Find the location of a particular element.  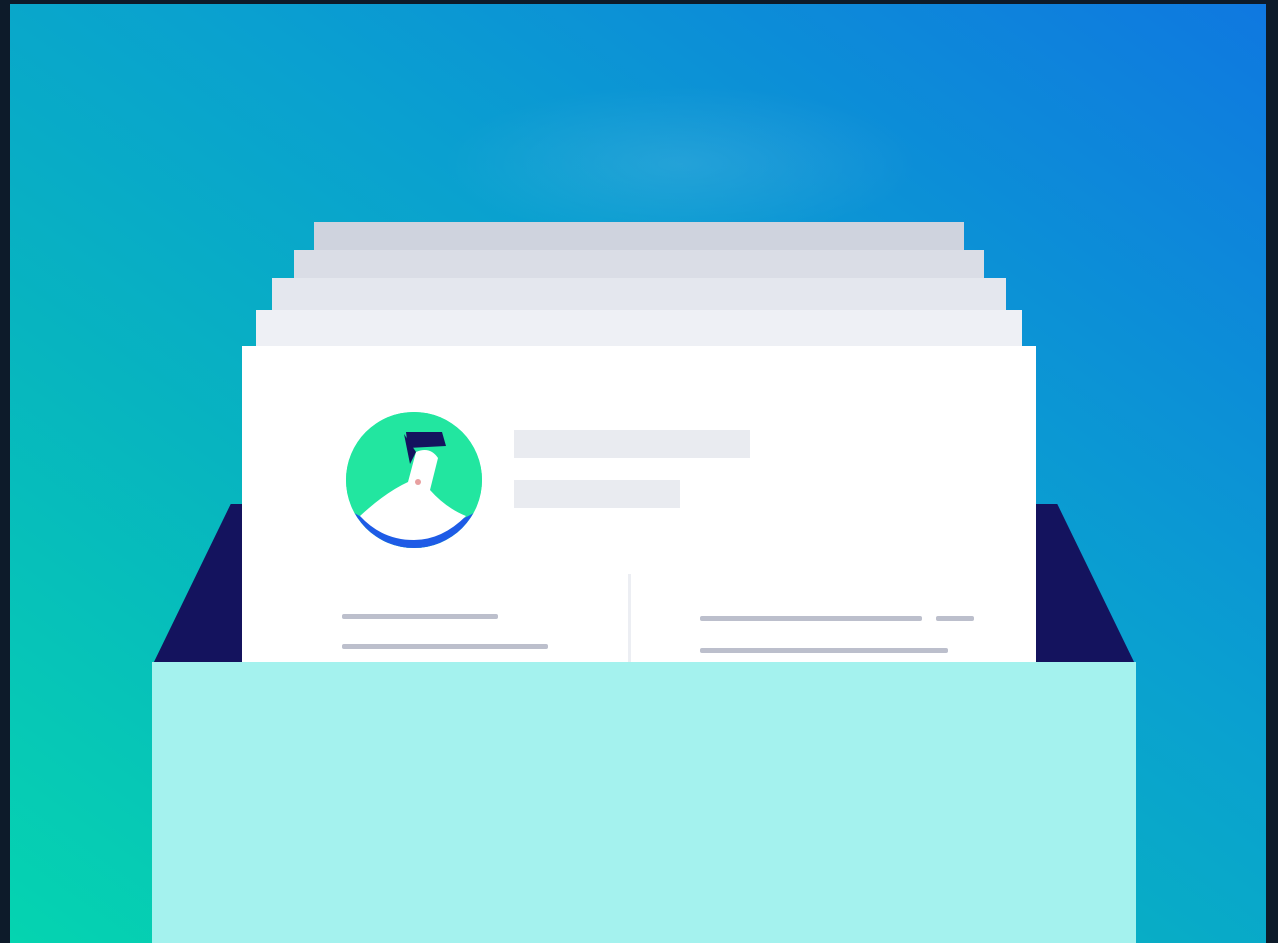

name-placeholder-bar is located at coordinates (632, 444).